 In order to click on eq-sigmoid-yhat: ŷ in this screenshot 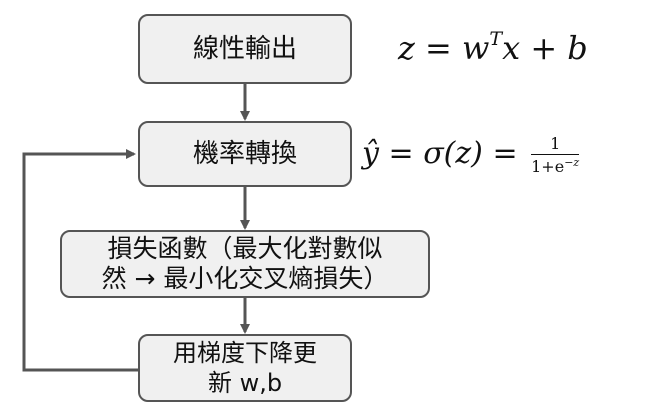, I will do `click(370, 153)`.